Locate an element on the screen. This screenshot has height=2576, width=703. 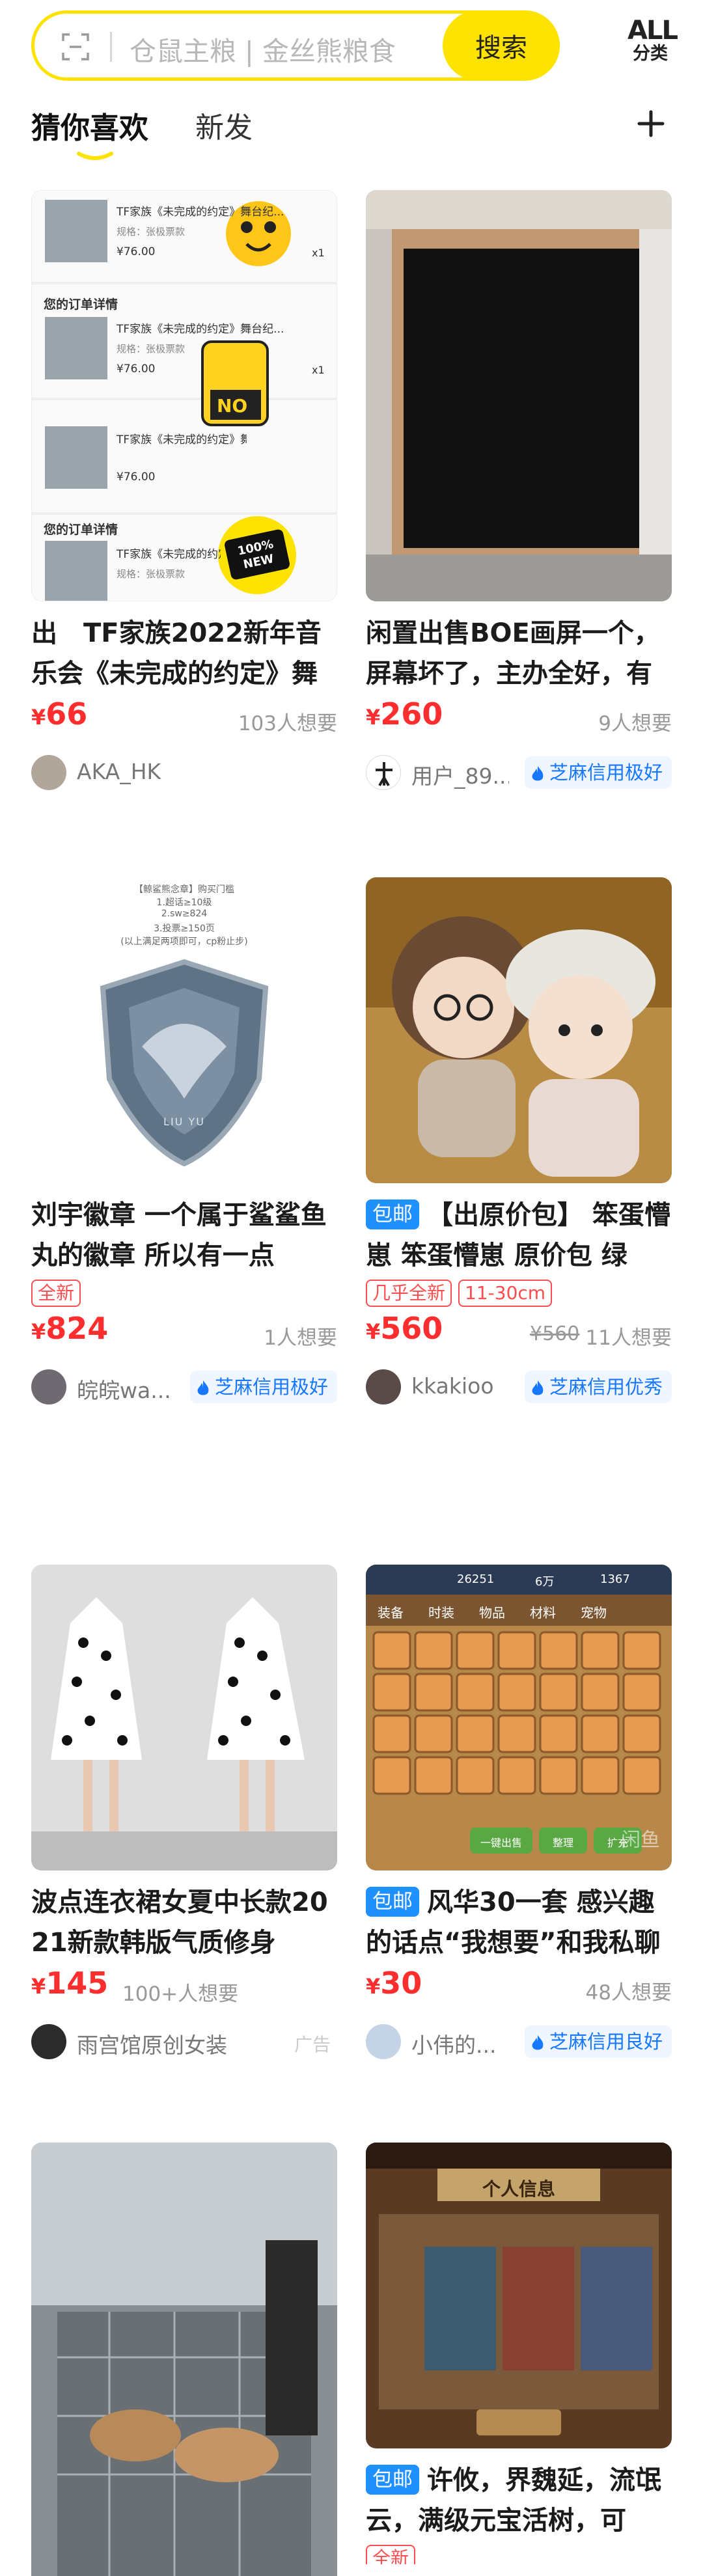
sticker-no-text: NO is located at coordinates (232, 406).